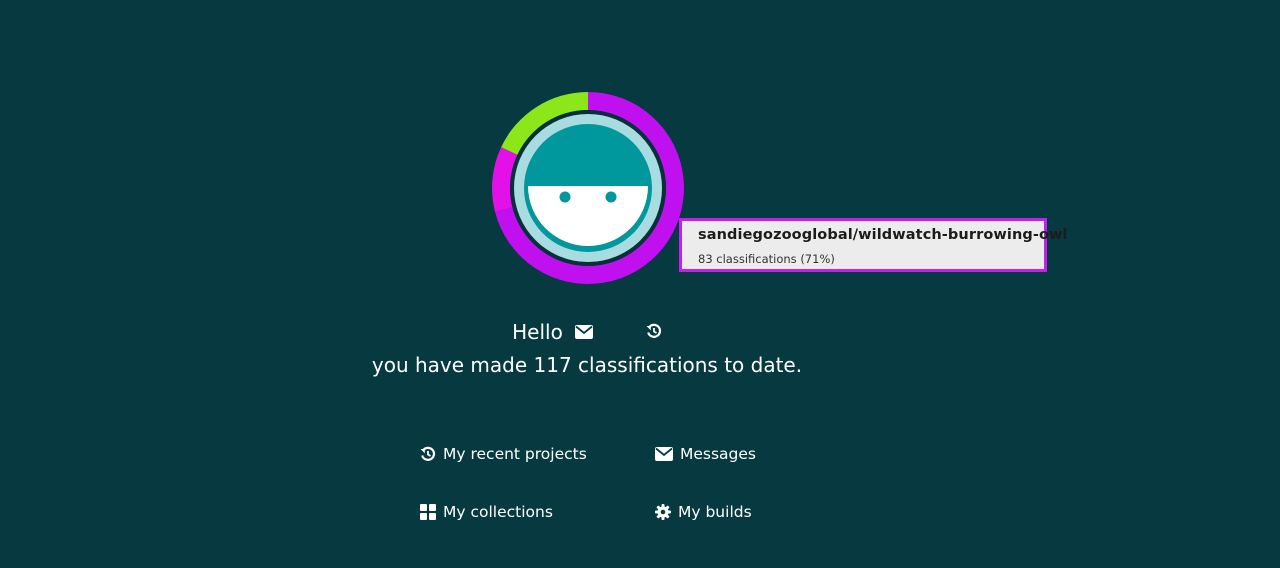 This screenshot has height=568, width=1280. I want to click on grid-icon, so click(428, 512).